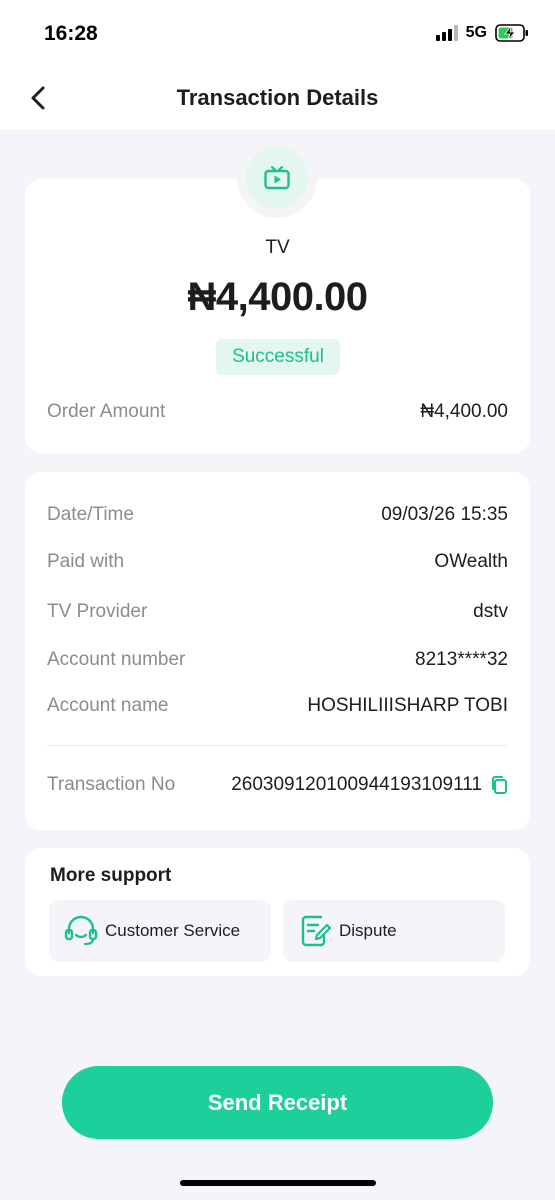  Describe the element at coordinates (277, 612) in the screenshot. I see `detail-row-tv-provider: TV Provider dstv` at that location.